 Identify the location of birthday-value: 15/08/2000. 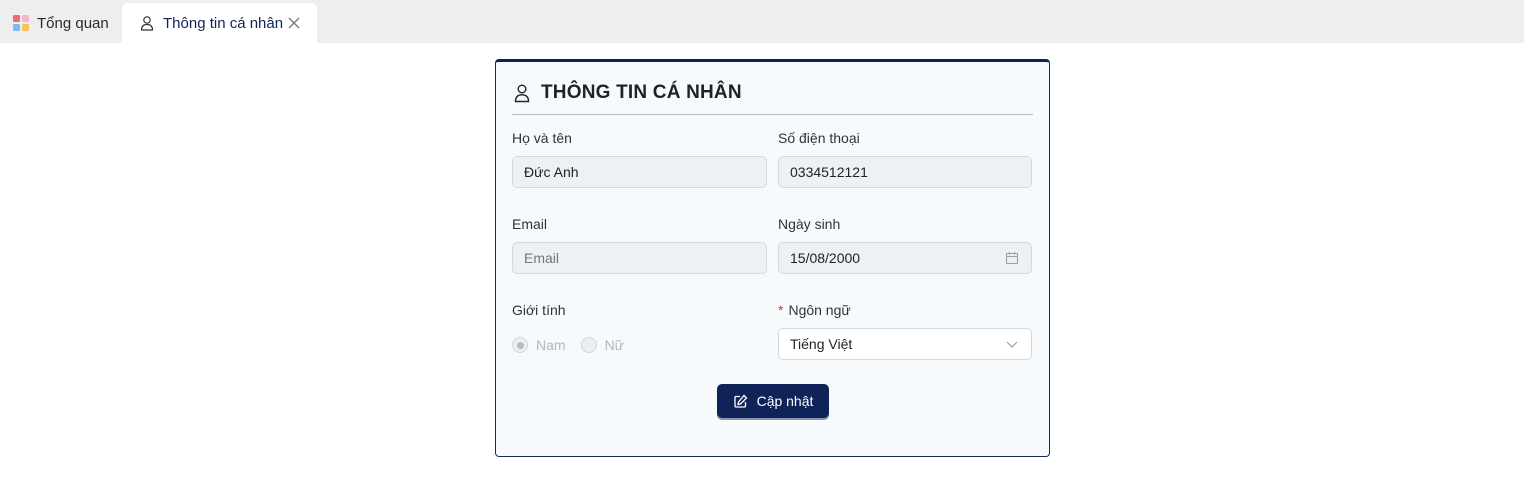
(825, 258).